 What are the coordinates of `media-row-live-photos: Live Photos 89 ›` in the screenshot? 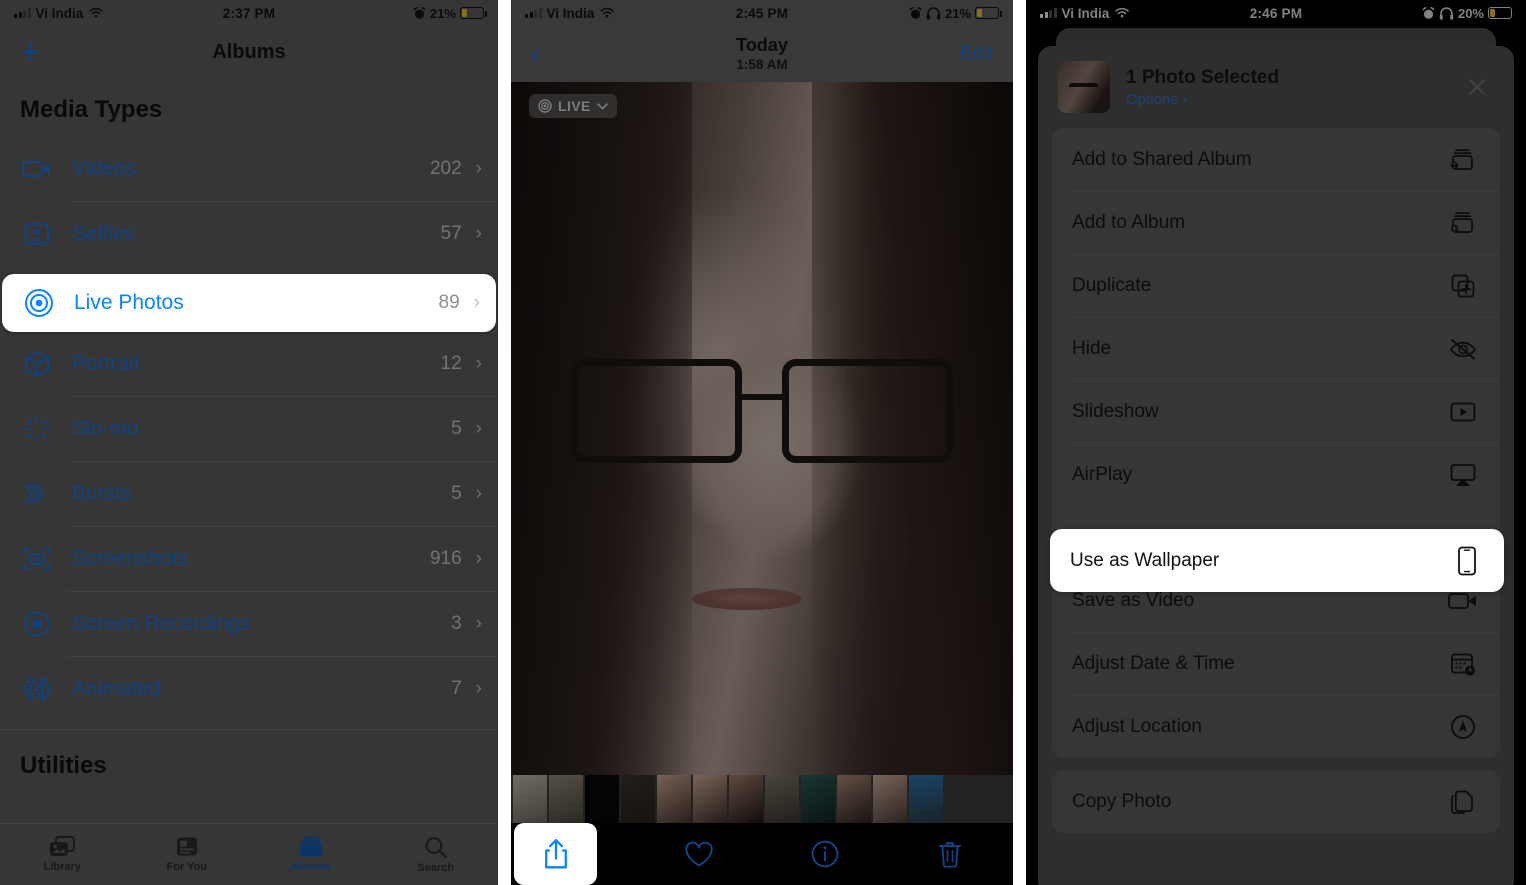 It's located at (249, 303).